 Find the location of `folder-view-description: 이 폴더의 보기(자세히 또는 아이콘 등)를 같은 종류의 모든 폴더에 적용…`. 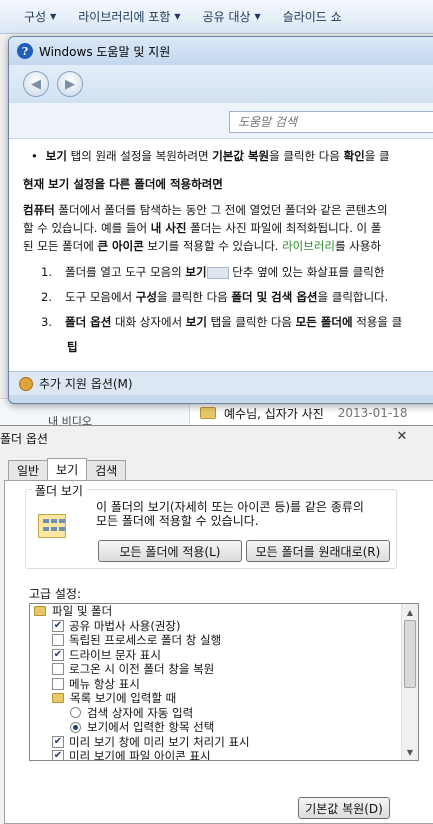

folder-view-description: 이 폴더의 보기(자세히 또는 아이콘 등)를 같은 종류의 모든 폴더에 적용… is located at coordinates (246, 514).